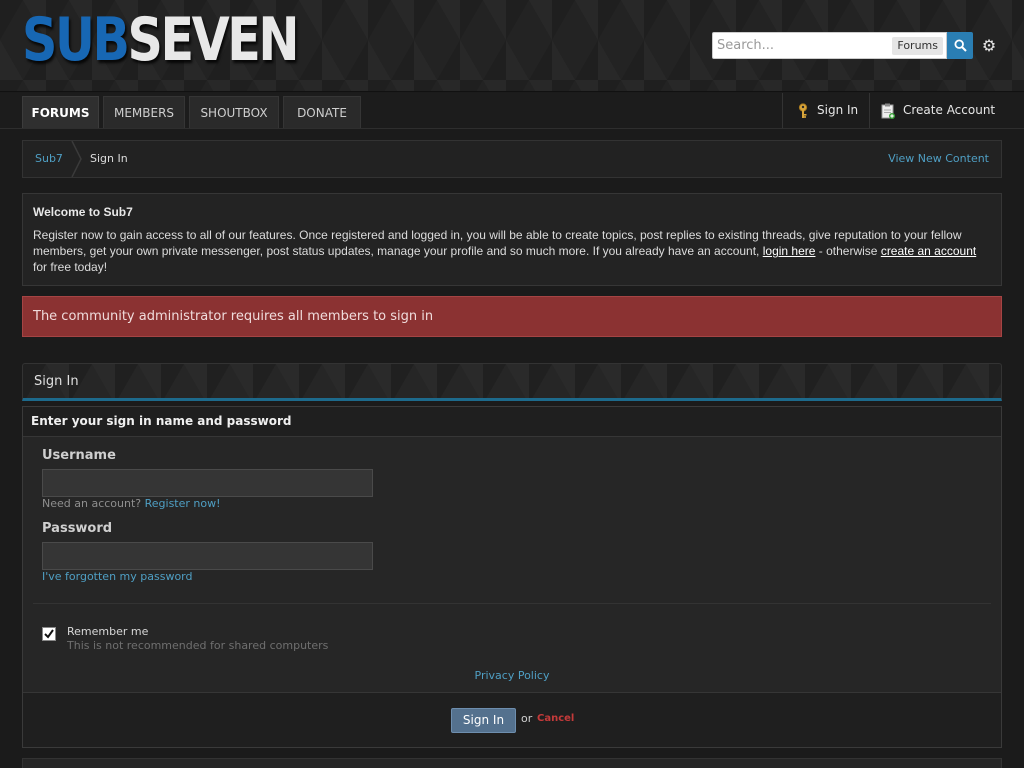  Describe the element at coordinates (49, 159) in the screenshot. I see `breadcrumb-home-link: Sub7` at that location.